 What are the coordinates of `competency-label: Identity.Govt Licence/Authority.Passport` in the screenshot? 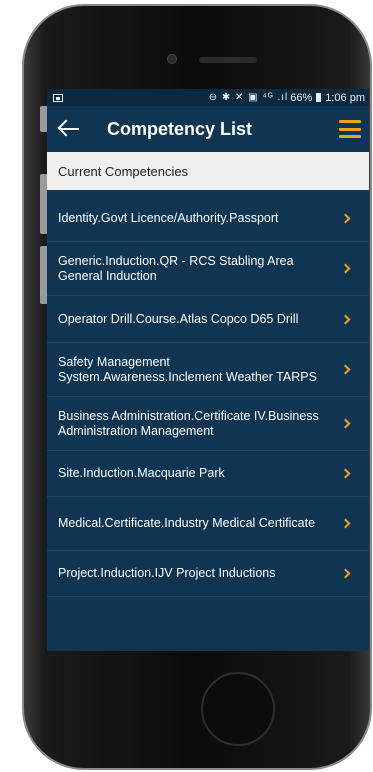 It's located at (168, 218).